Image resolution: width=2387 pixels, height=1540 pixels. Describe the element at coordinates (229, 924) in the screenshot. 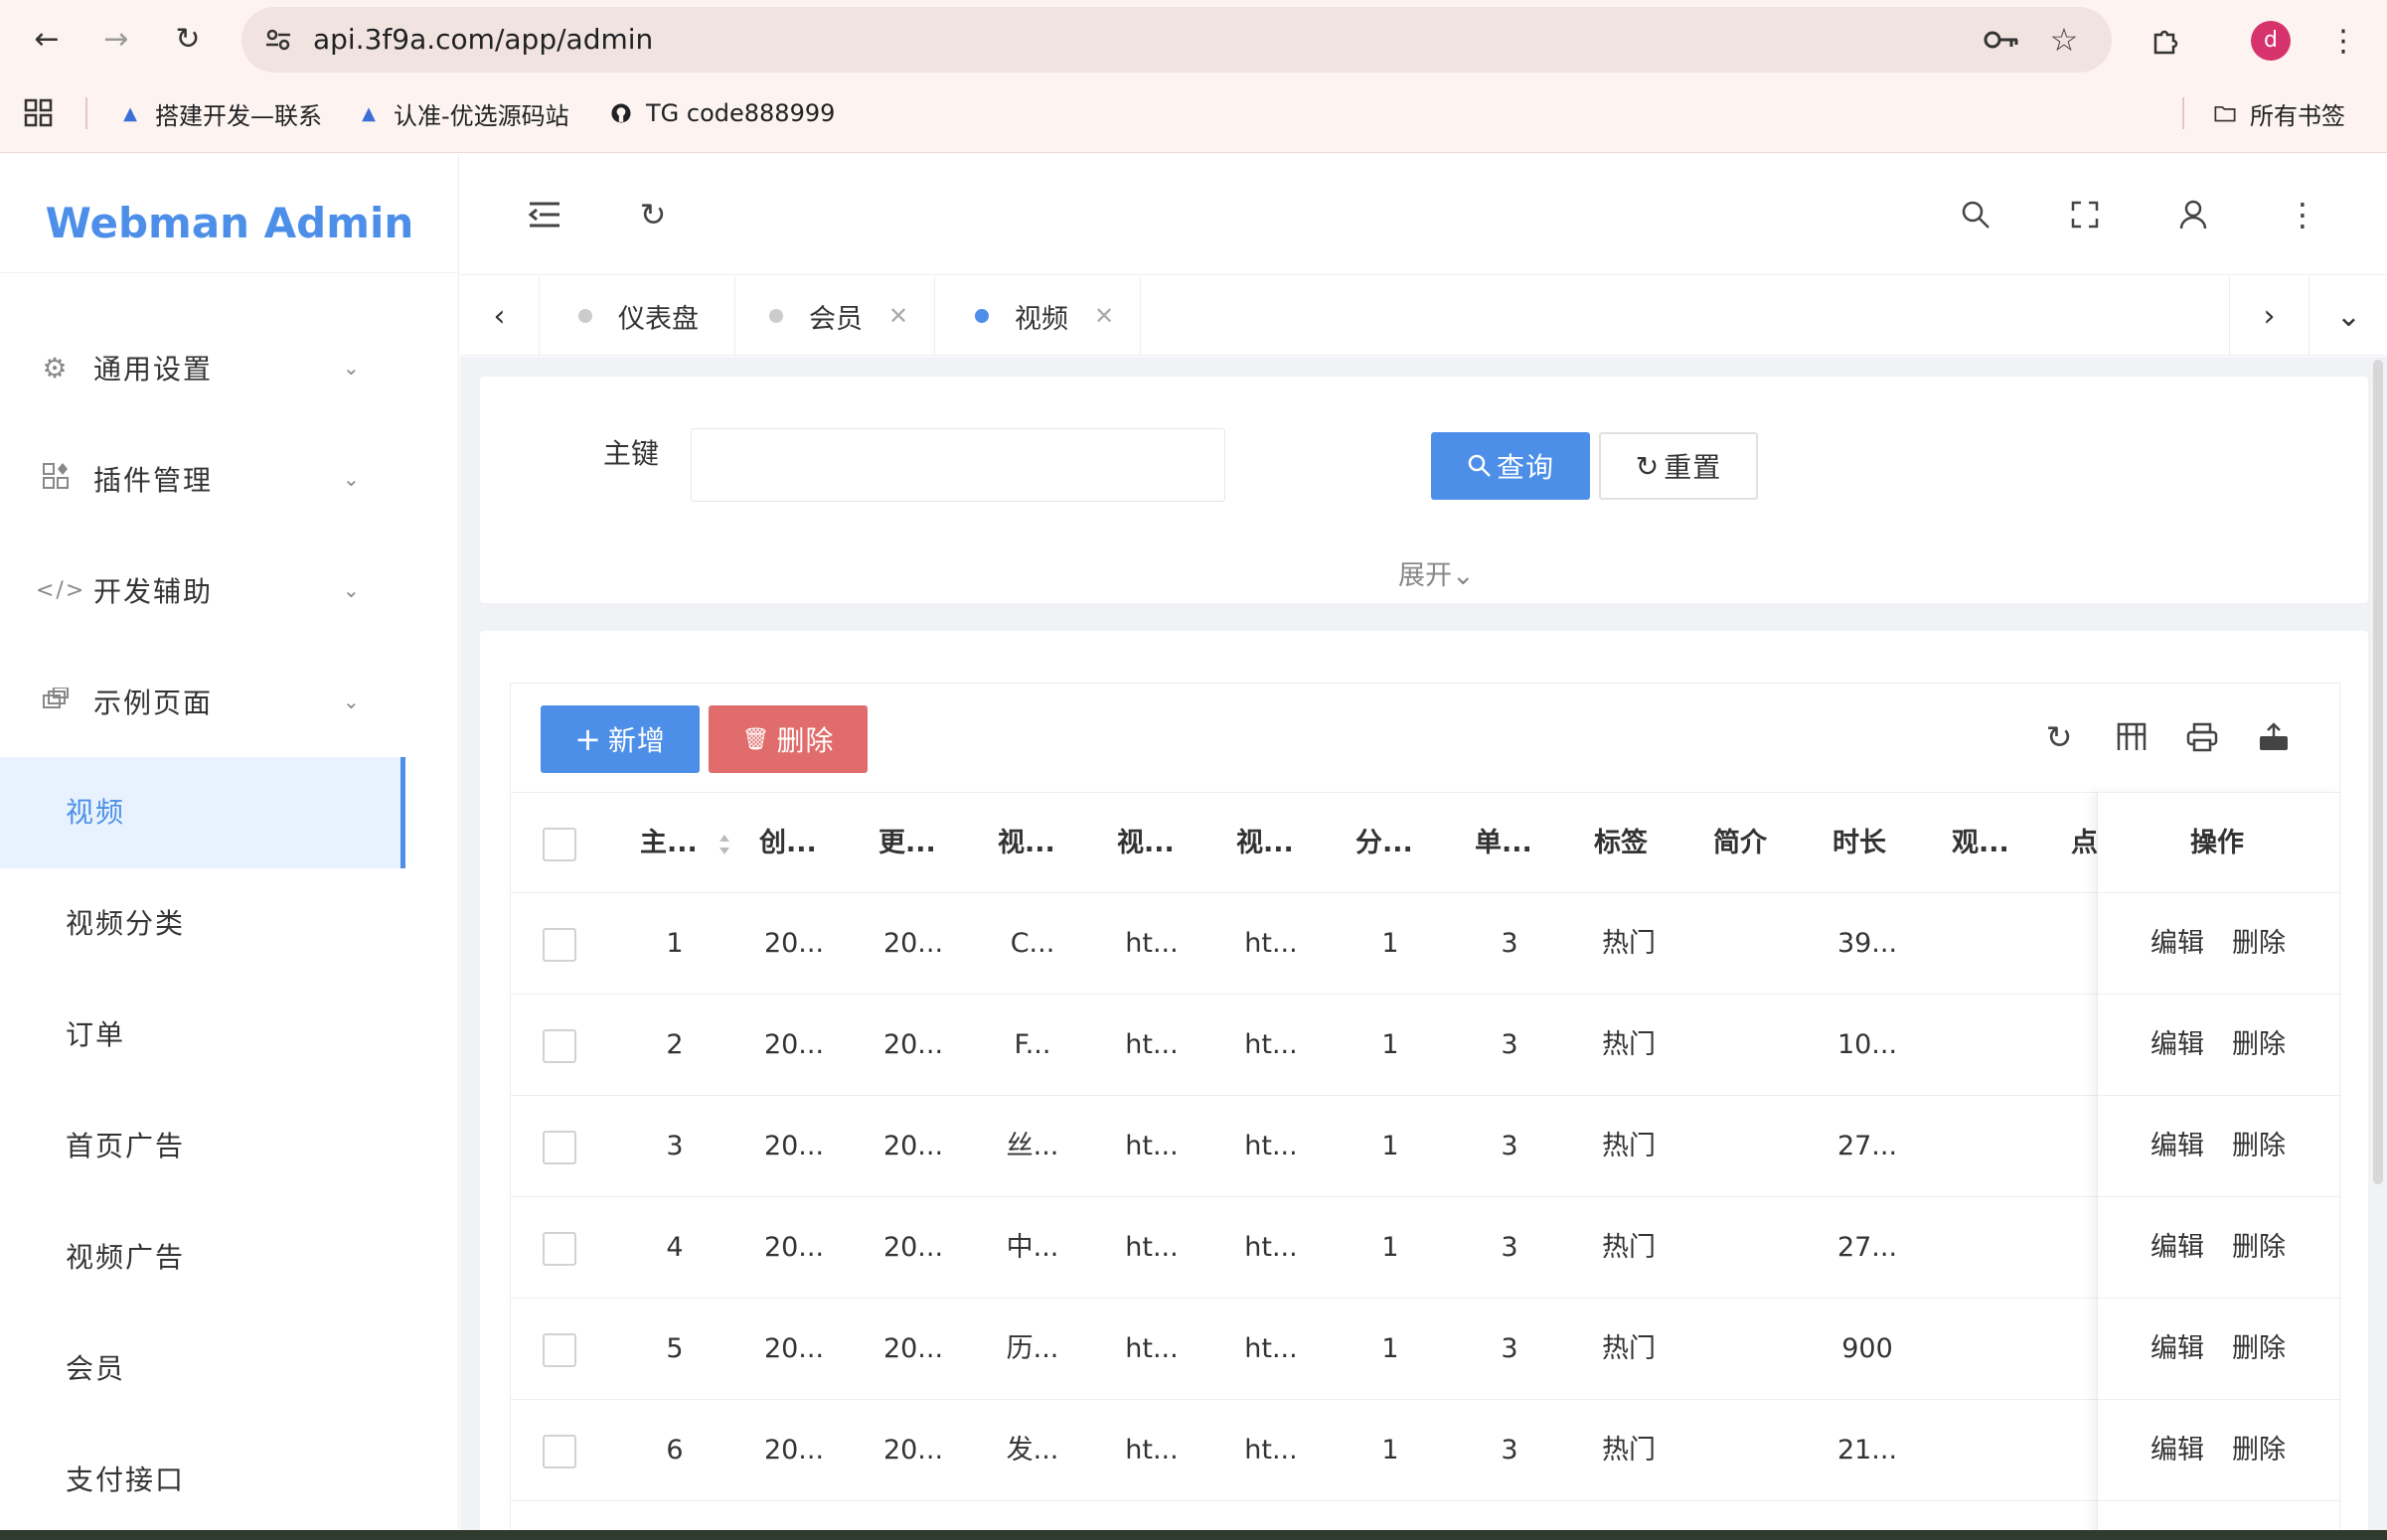

I see `sidebar-item-video-category: 视频分类` at that location.